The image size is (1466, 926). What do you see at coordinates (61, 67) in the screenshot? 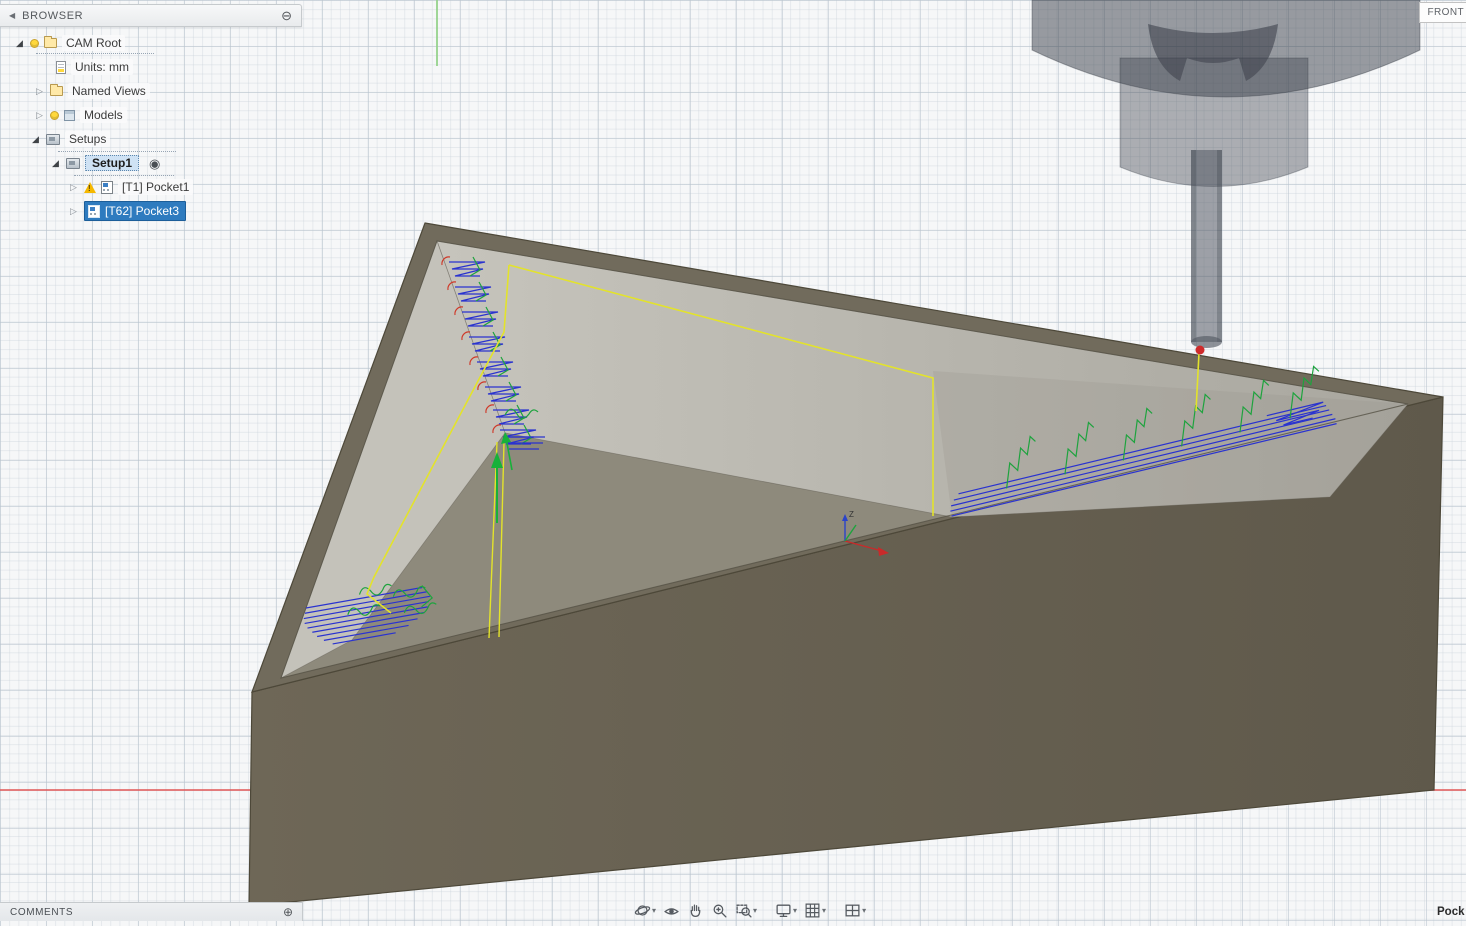
I see `units-document-icon` at bounding box center [61, 67].